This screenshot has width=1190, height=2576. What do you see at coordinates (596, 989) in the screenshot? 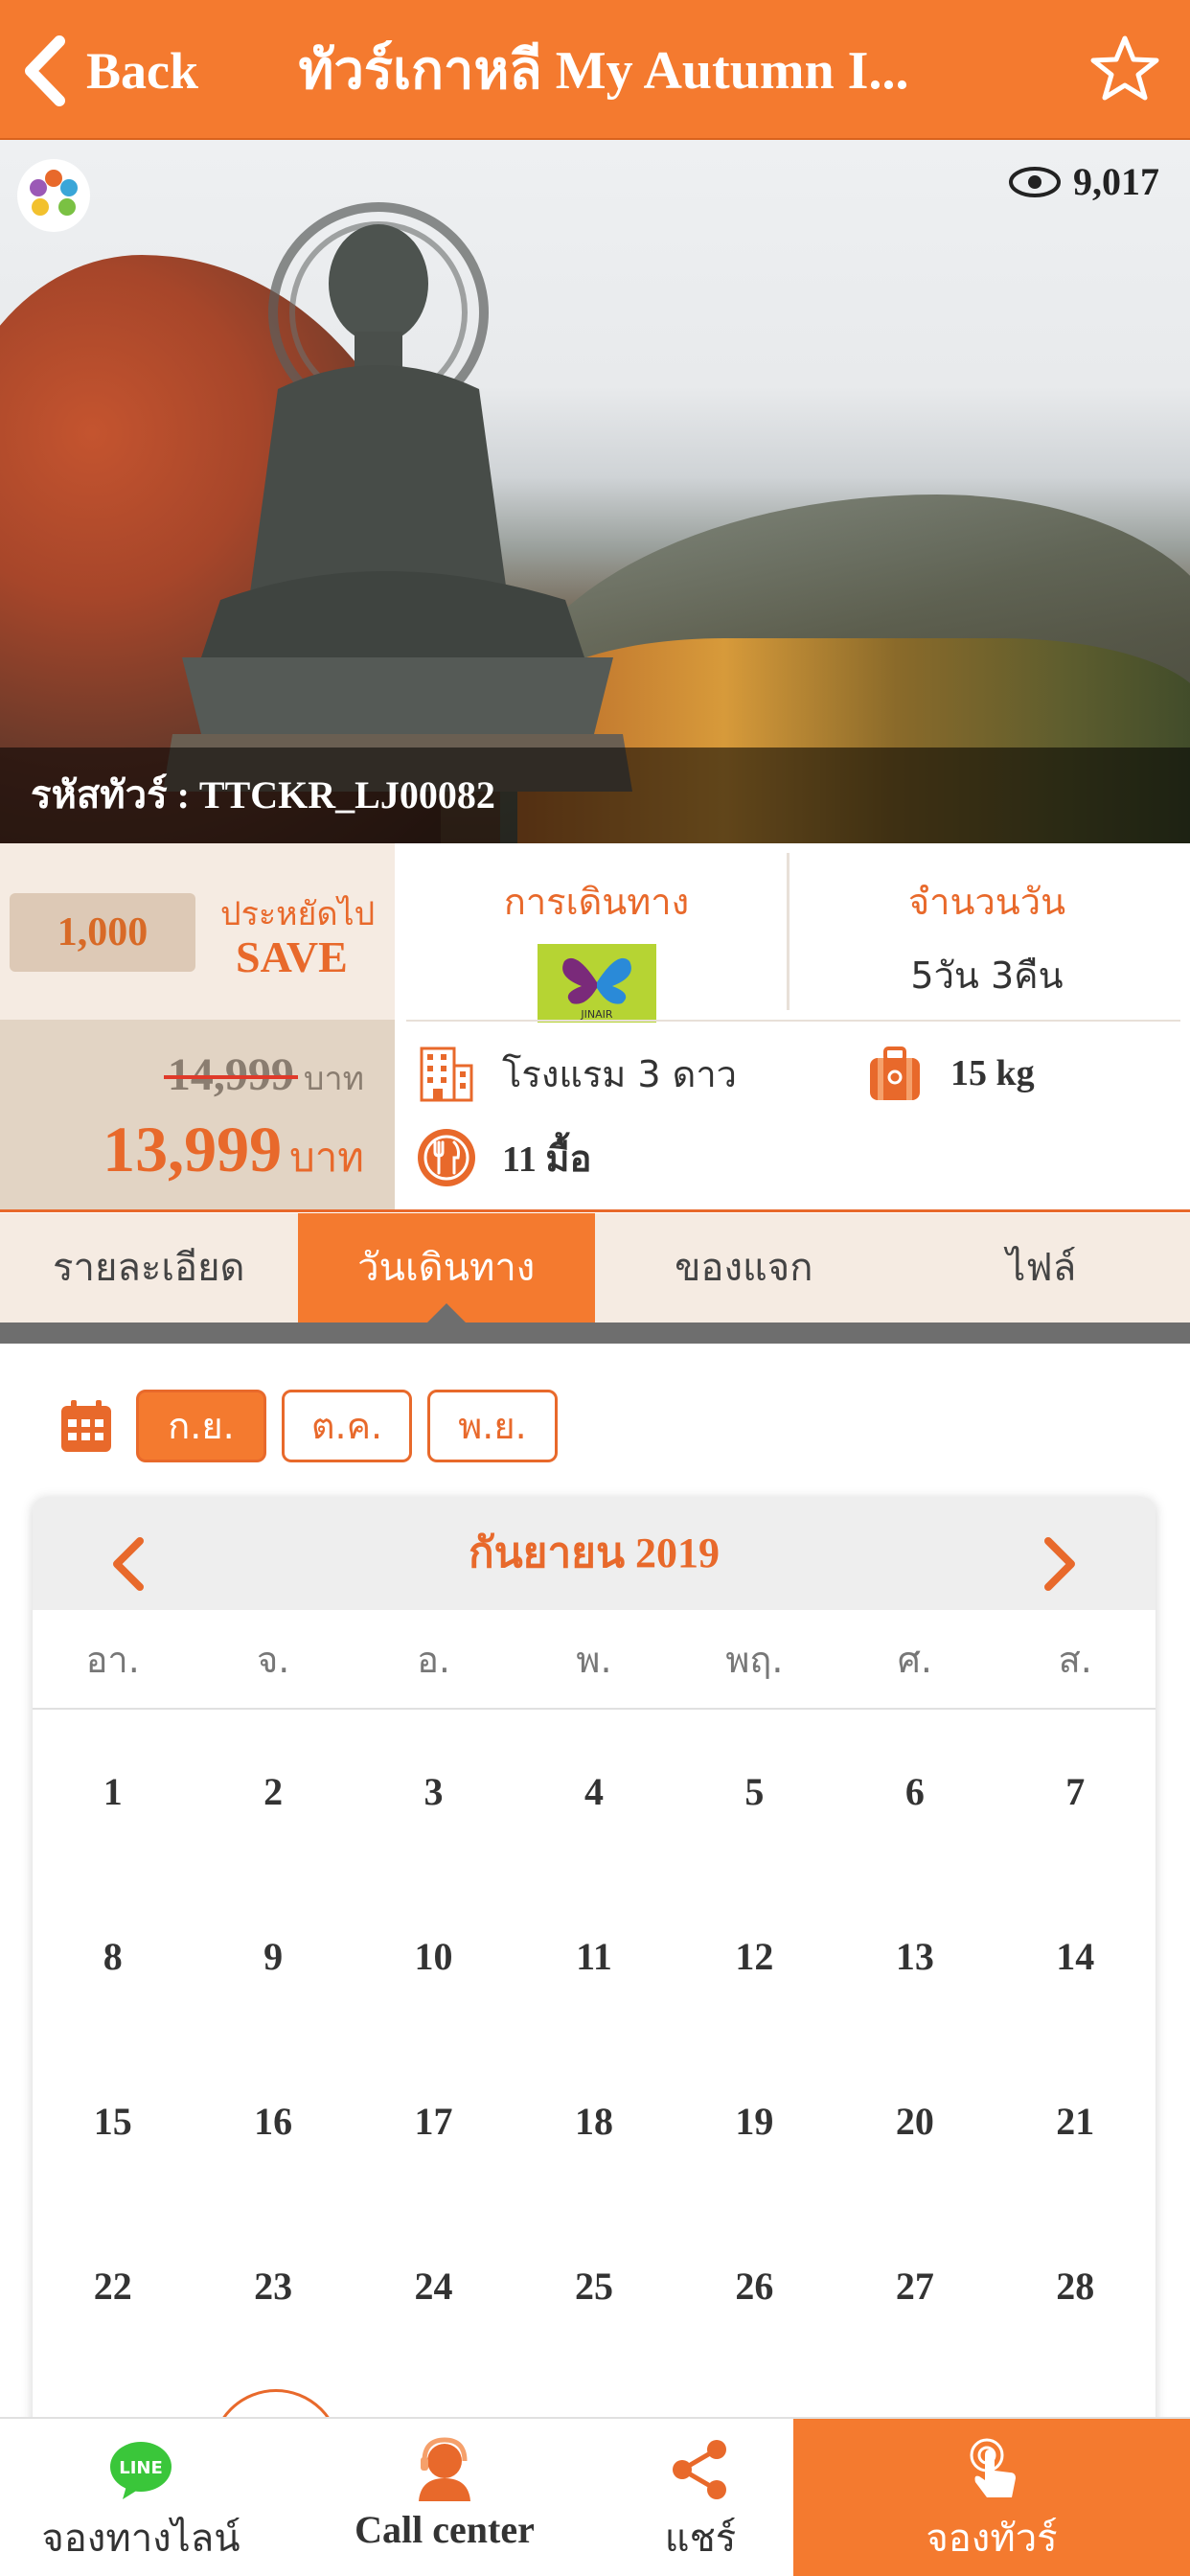
I see `butterfly-icon: JINAIR` at bounding box center [596, 989].